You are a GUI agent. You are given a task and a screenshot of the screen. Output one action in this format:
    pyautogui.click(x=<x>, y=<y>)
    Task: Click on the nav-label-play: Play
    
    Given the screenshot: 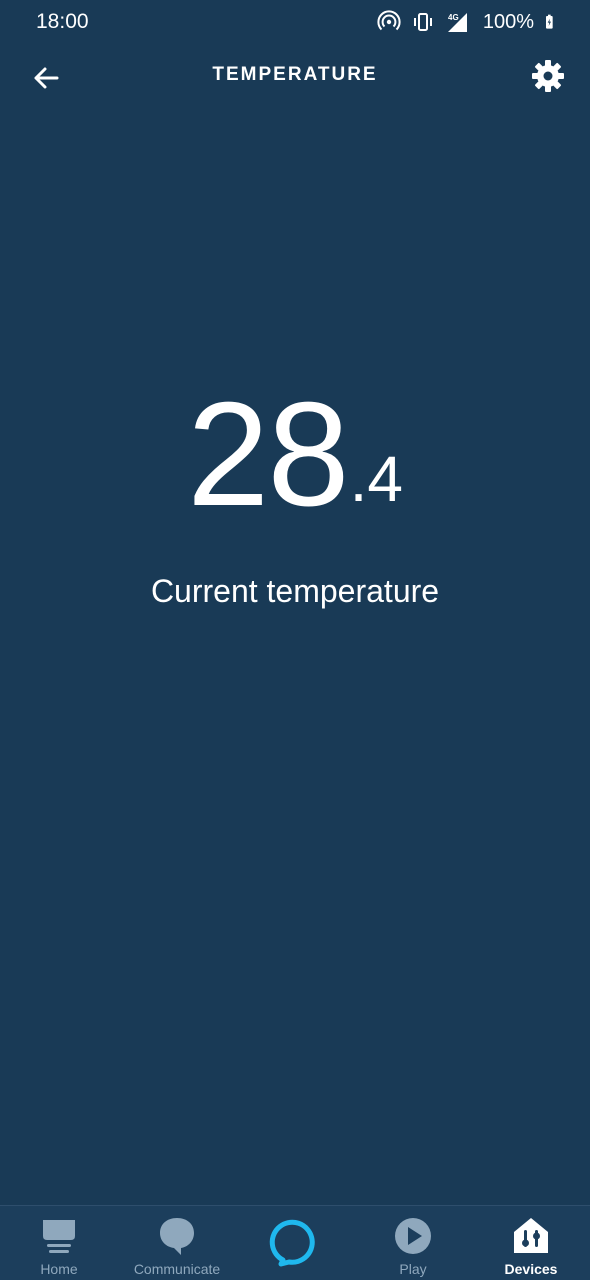 What is the action you would take?
    pyautogui.click(x=413, y=1269)
    